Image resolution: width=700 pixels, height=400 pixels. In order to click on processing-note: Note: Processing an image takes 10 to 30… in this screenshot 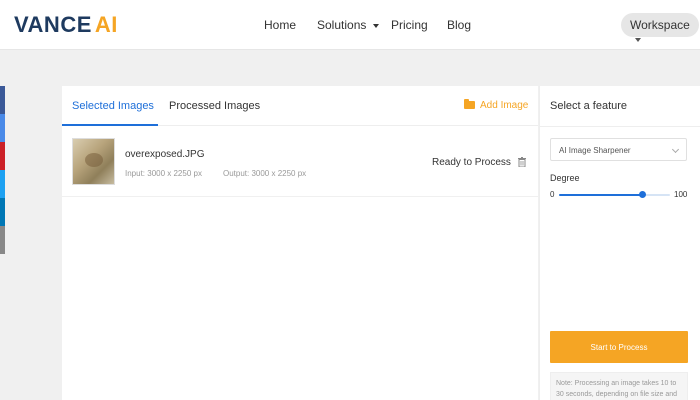, I will do `click(619, 386)`.